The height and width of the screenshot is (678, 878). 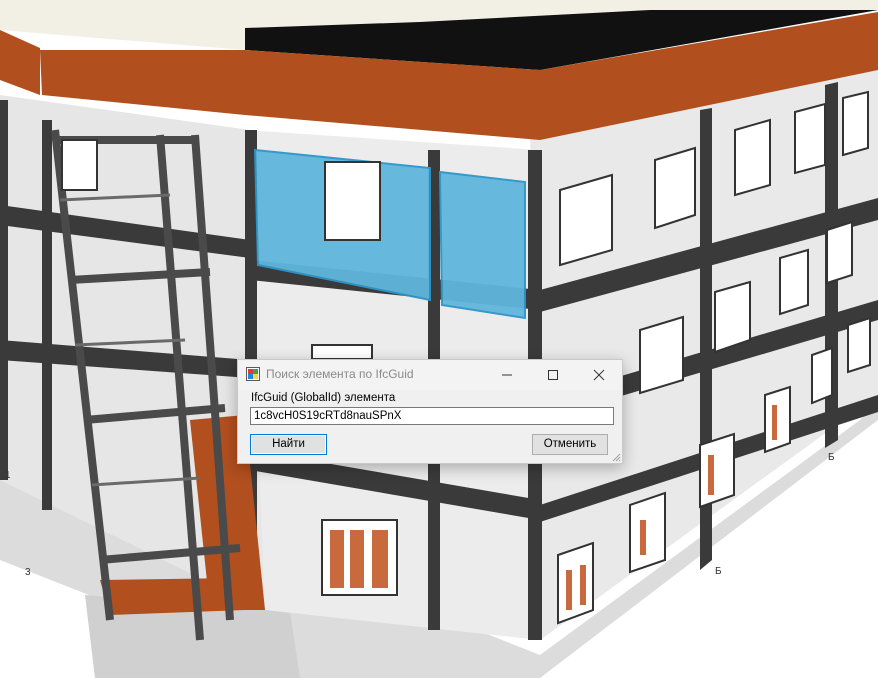 What do you see at coordinates (8, 475) in the screenshot?
I see `axis-label-1: 1` at bounding box center [8, 475].